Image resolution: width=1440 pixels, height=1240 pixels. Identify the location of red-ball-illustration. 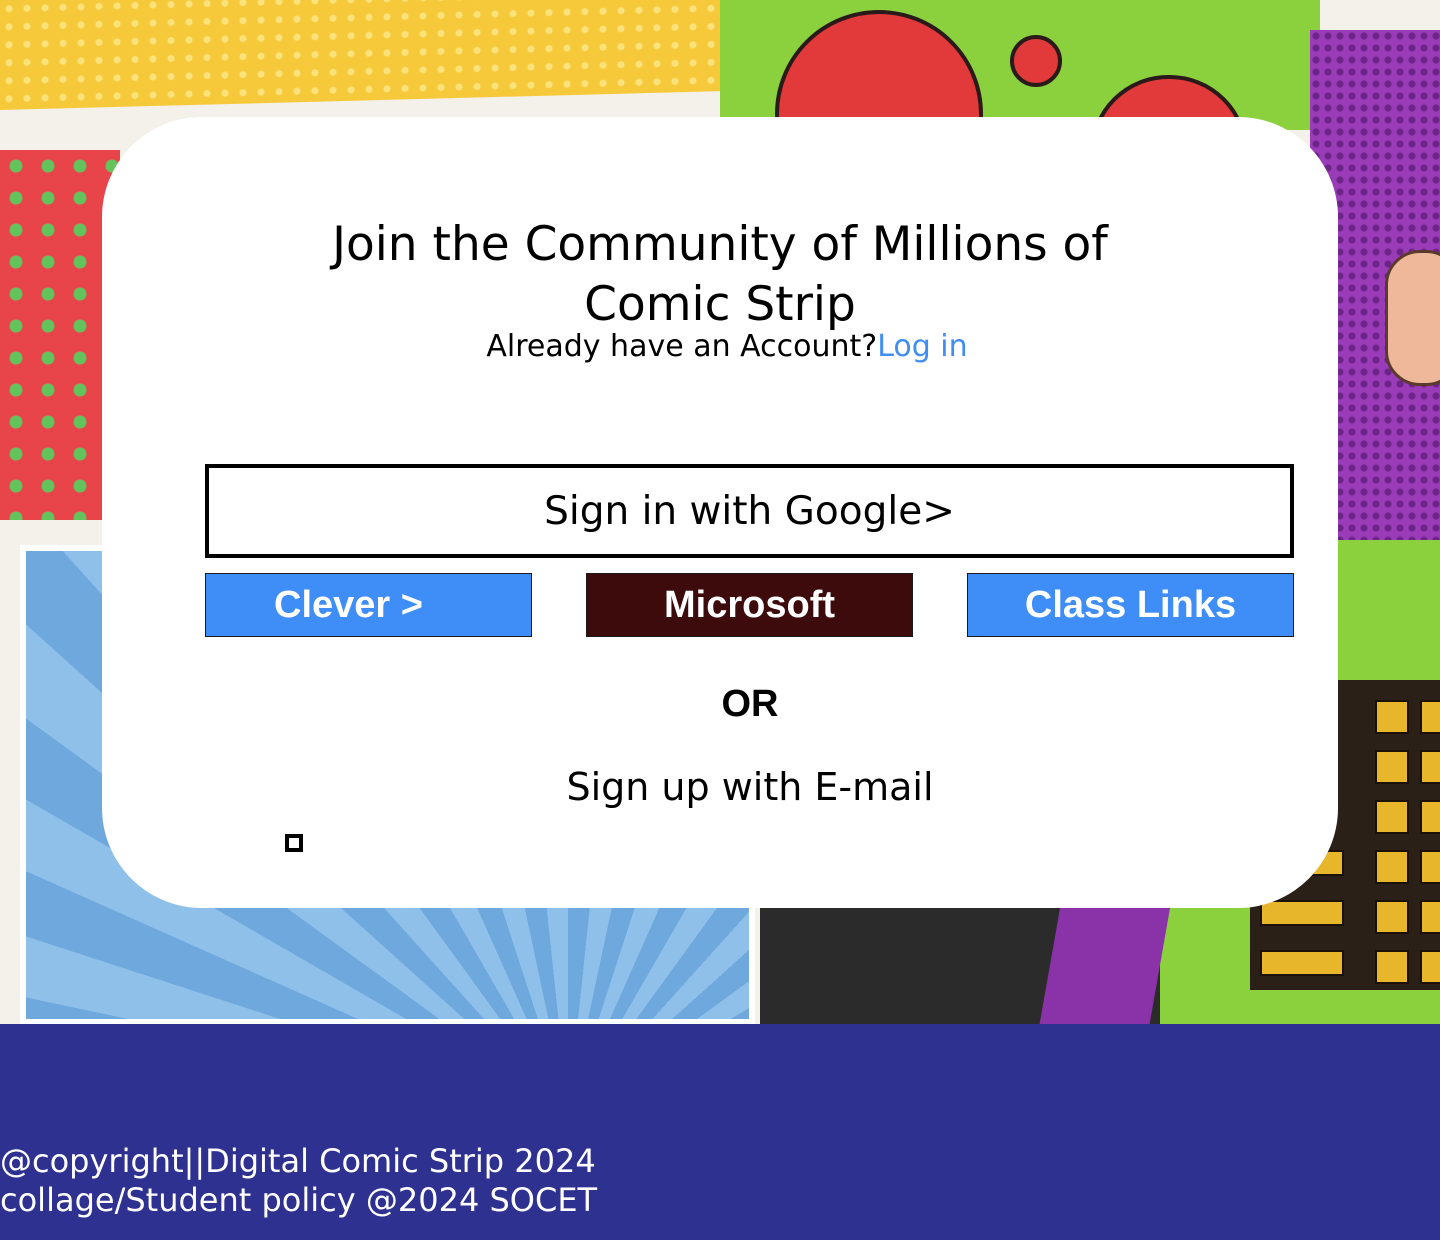
(1036, 61).